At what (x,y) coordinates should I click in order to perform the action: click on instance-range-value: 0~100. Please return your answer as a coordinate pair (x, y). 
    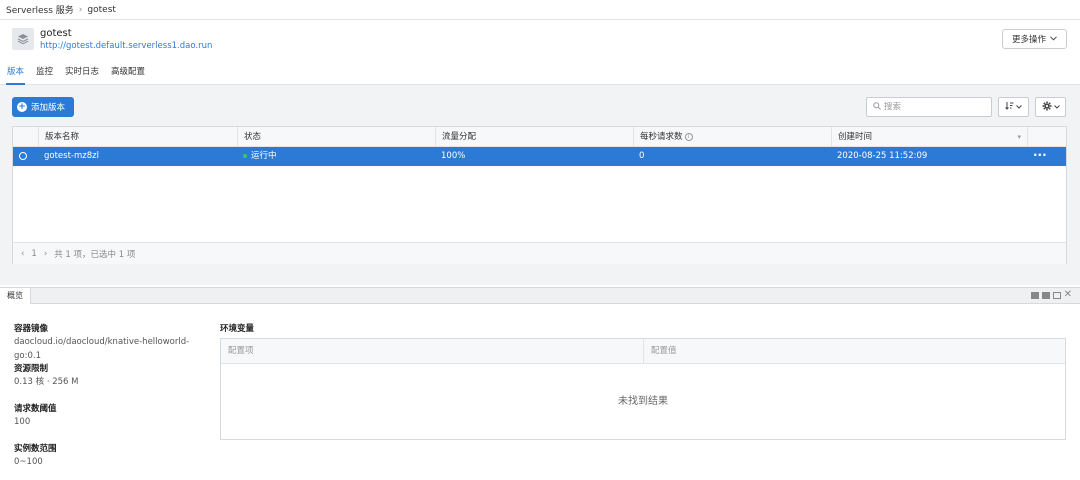
    Looking at the image, I should click on (28, 462).